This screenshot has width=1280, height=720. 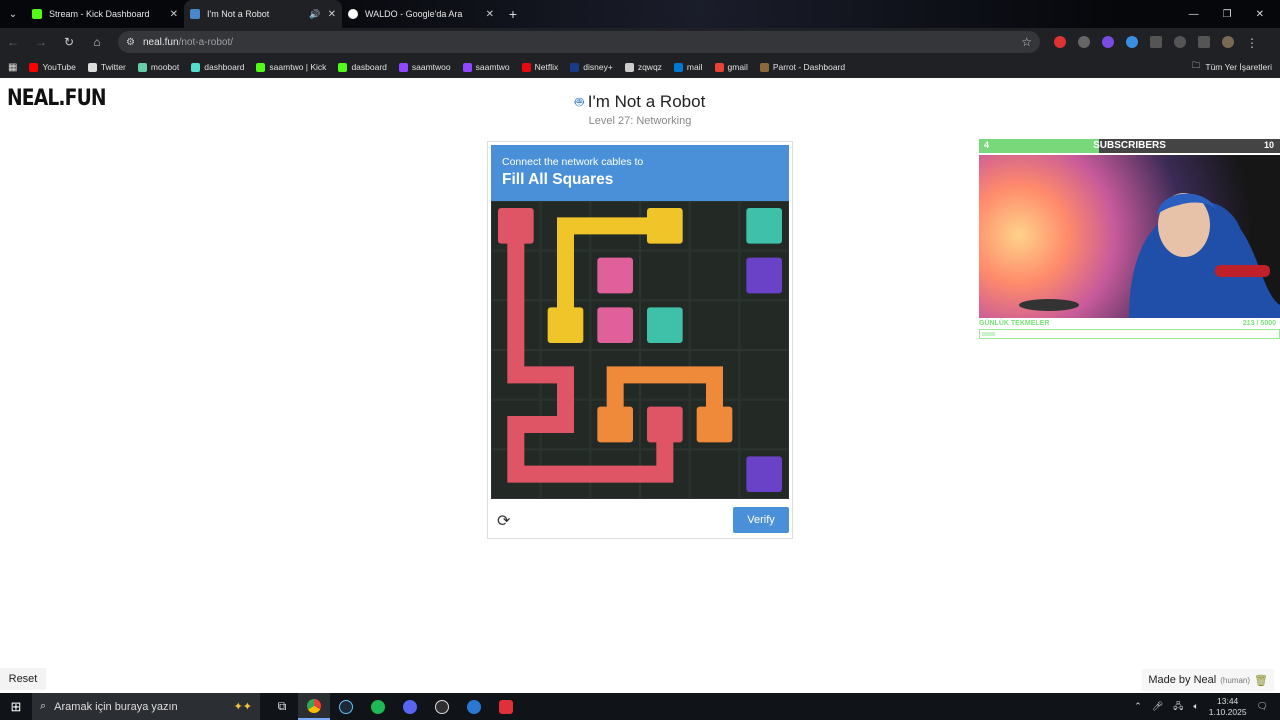 I want to click on steam-icon, so click(x=346, y=706).